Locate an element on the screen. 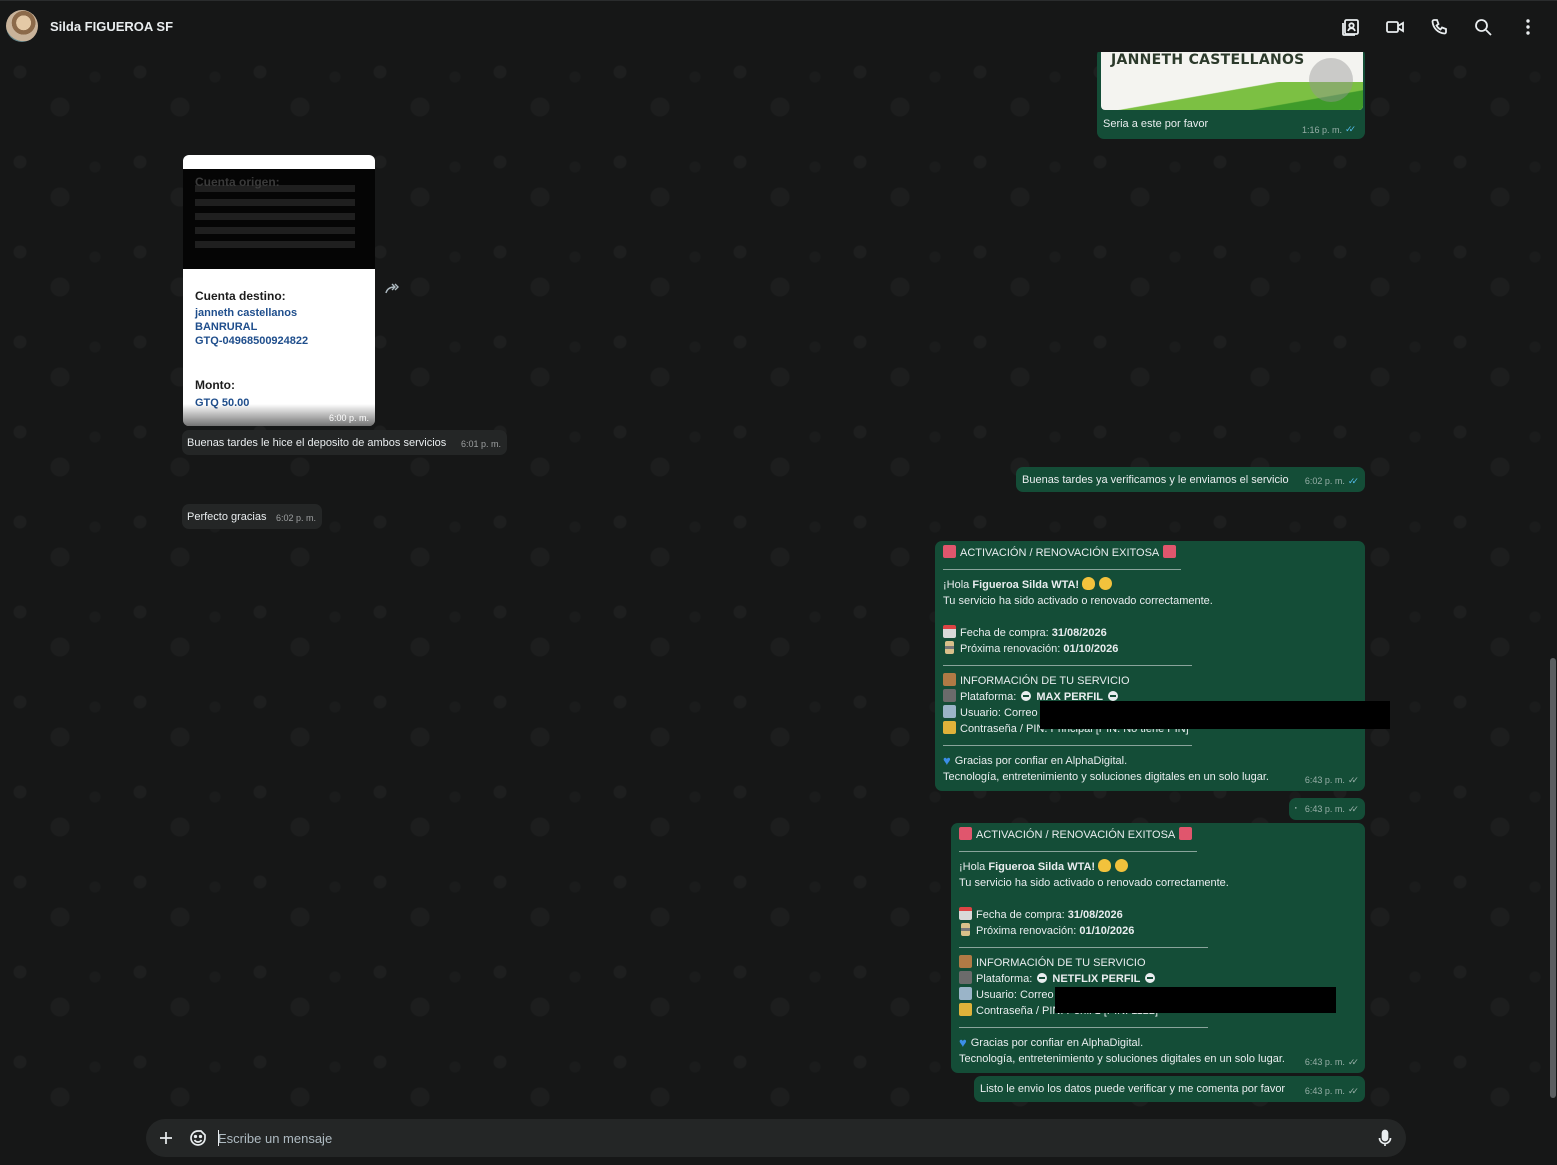  video-call-icon is located at coordinates (1395, 27).